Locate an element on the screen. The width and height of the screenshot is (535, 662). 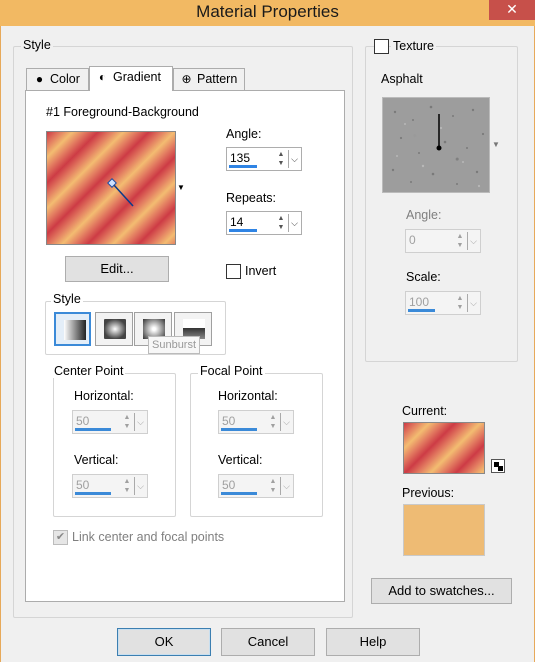
close-button: ✕ is located at coordinates (512, 10).